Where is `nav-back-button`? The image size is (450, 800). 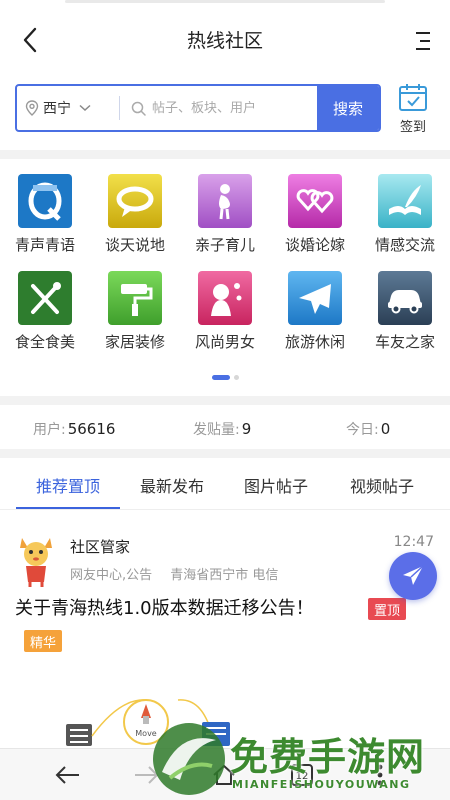
nav-back-button is located at coordinates (68, 775).